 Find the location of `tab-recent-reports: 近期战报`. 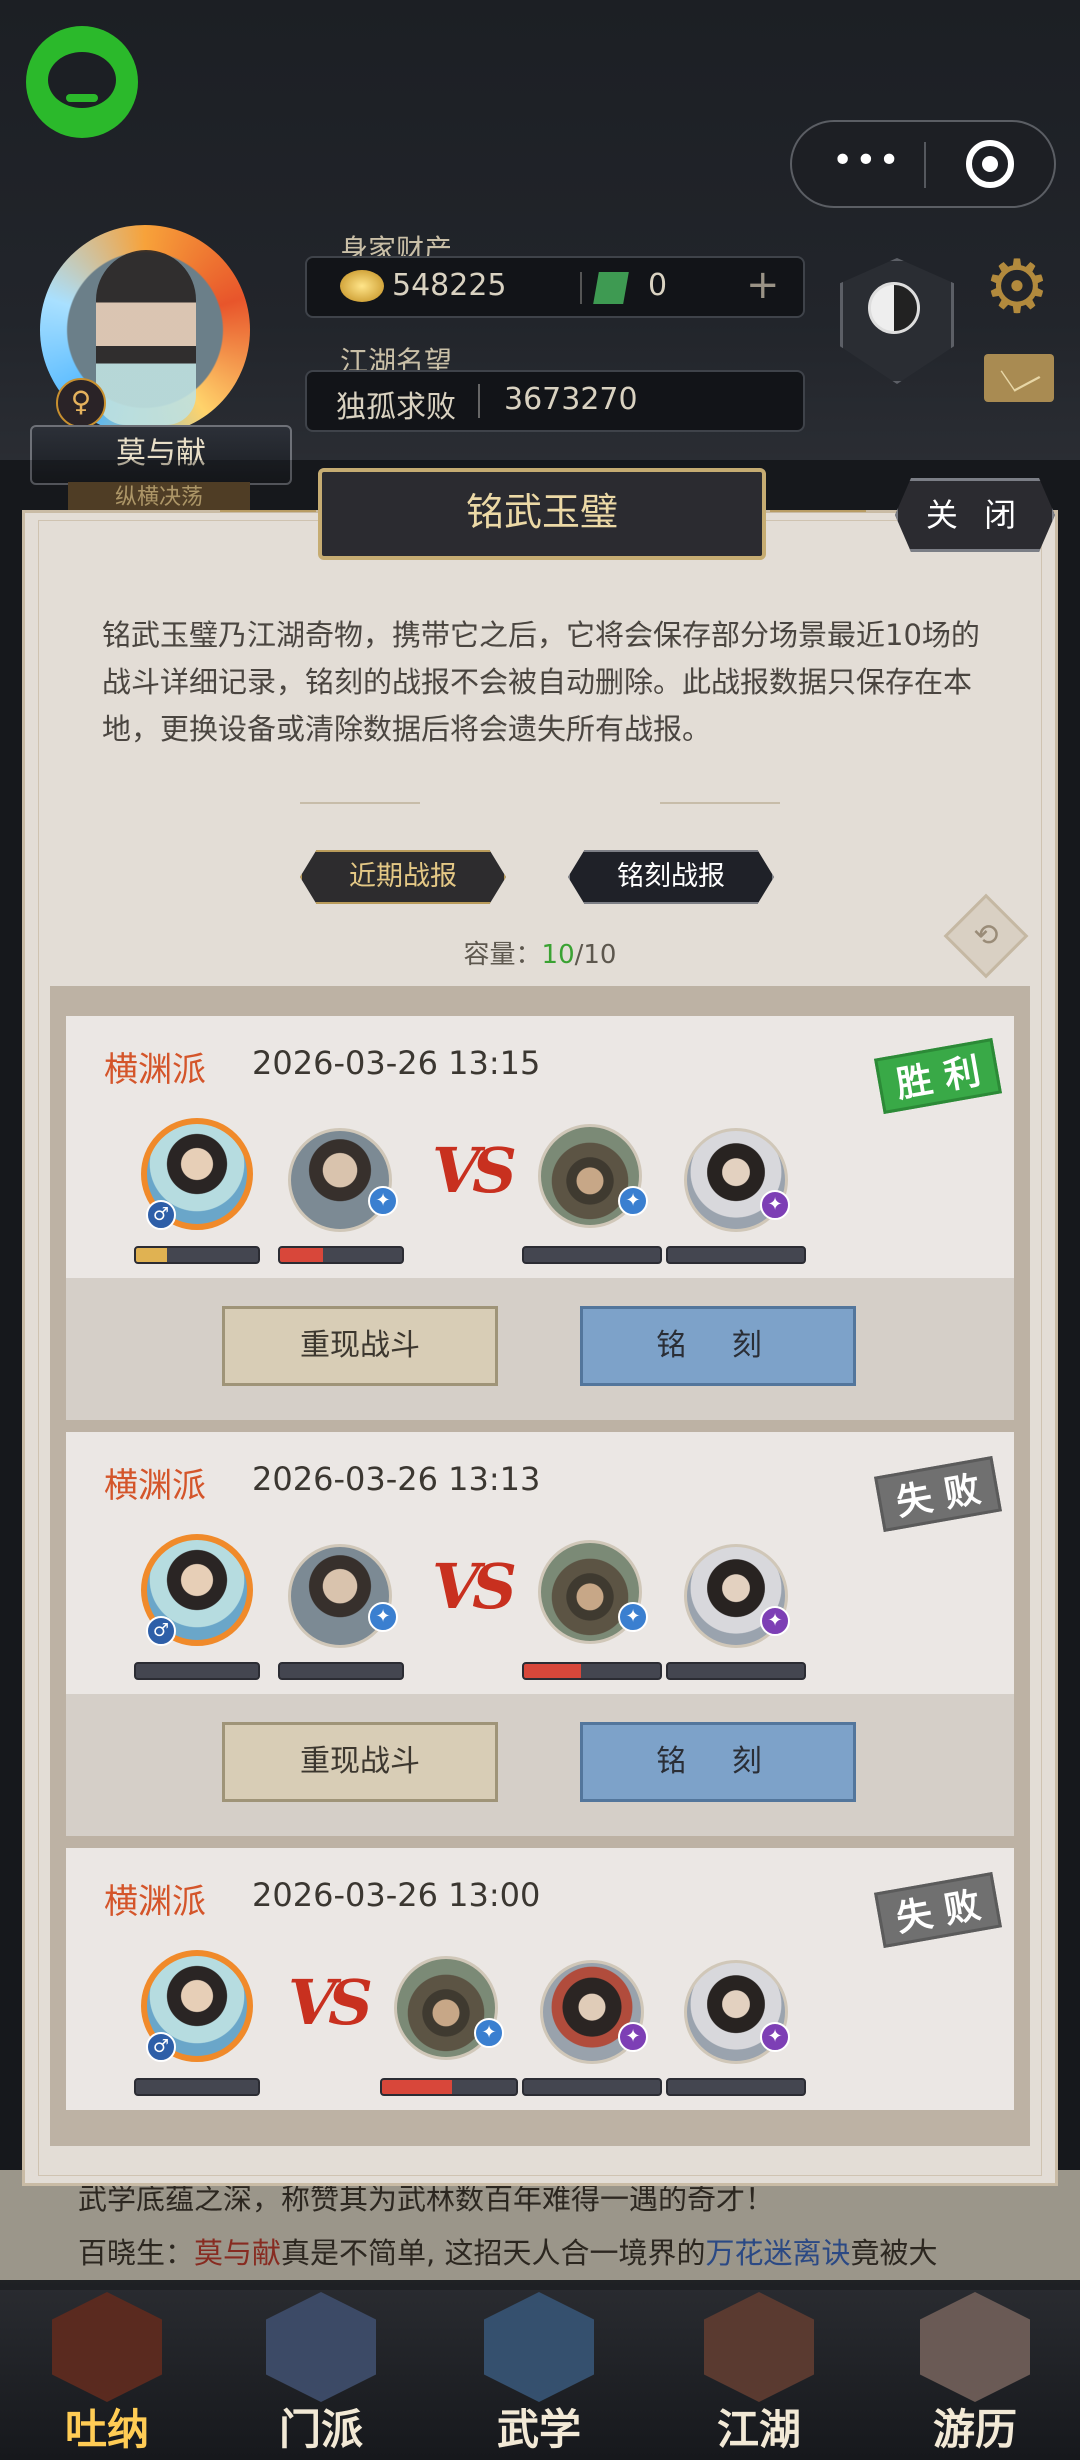

tab-recent-reports: 近期战报 is located at coordinates (403, 877).